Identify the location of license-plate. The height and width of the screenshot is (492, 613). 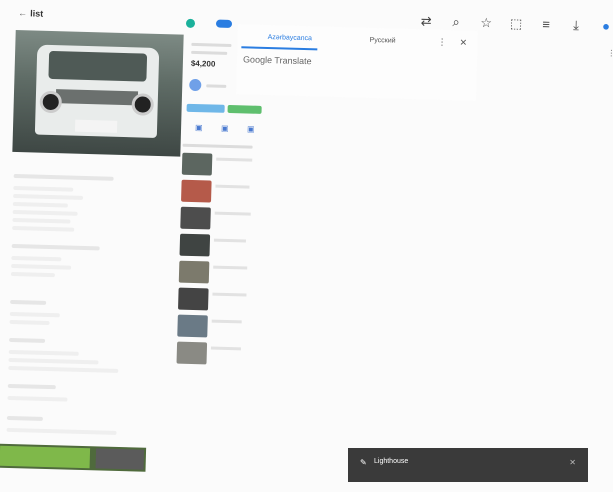
(96, 126).